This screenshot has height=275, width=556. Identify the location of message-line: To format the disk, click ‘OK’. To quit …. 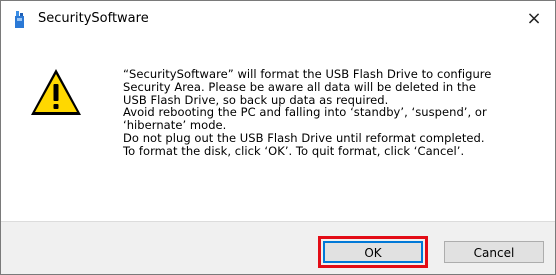
(294, 150).